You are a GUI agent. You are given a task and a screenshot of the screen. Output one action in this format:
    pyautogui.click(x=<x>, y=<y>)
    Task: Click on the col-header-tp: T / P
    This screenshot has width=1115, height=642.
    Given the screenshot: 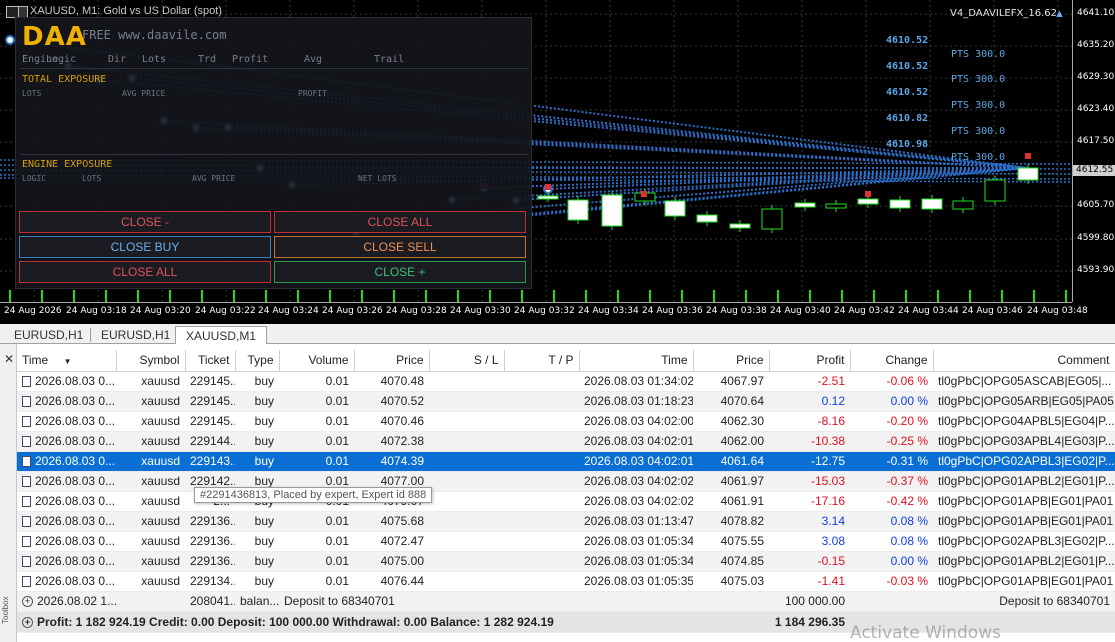 What is the action you would take?
    pyautogui.click(x=542, y=361)
    